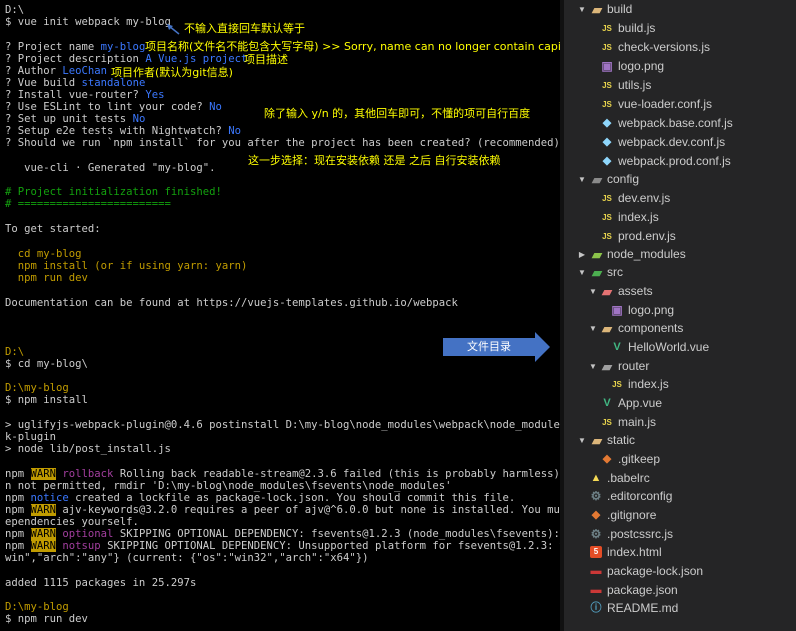 This screenshot has height=631, width=796. I want to click on tree-file-assets-logo: ▣ logo.png, so click(680, 310).